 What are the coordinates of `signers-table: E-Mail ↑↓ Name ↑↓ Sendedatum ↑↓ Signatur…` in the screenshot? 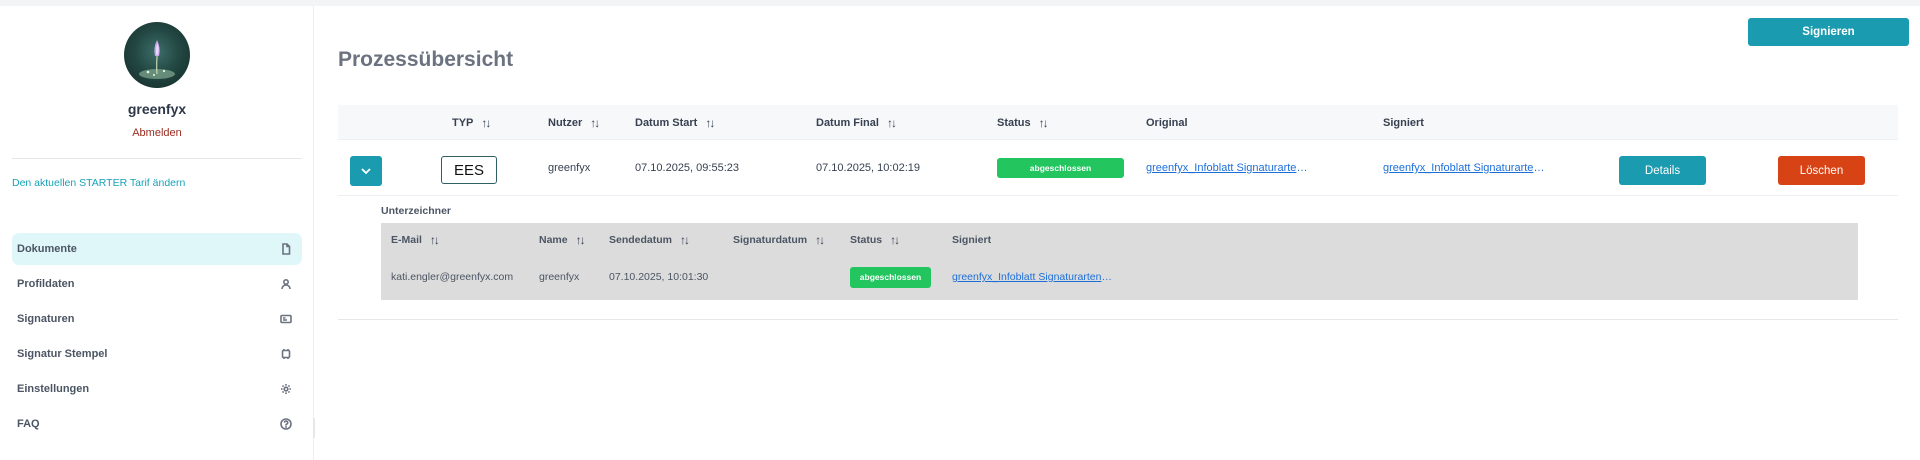 It's located at (1119, 261).